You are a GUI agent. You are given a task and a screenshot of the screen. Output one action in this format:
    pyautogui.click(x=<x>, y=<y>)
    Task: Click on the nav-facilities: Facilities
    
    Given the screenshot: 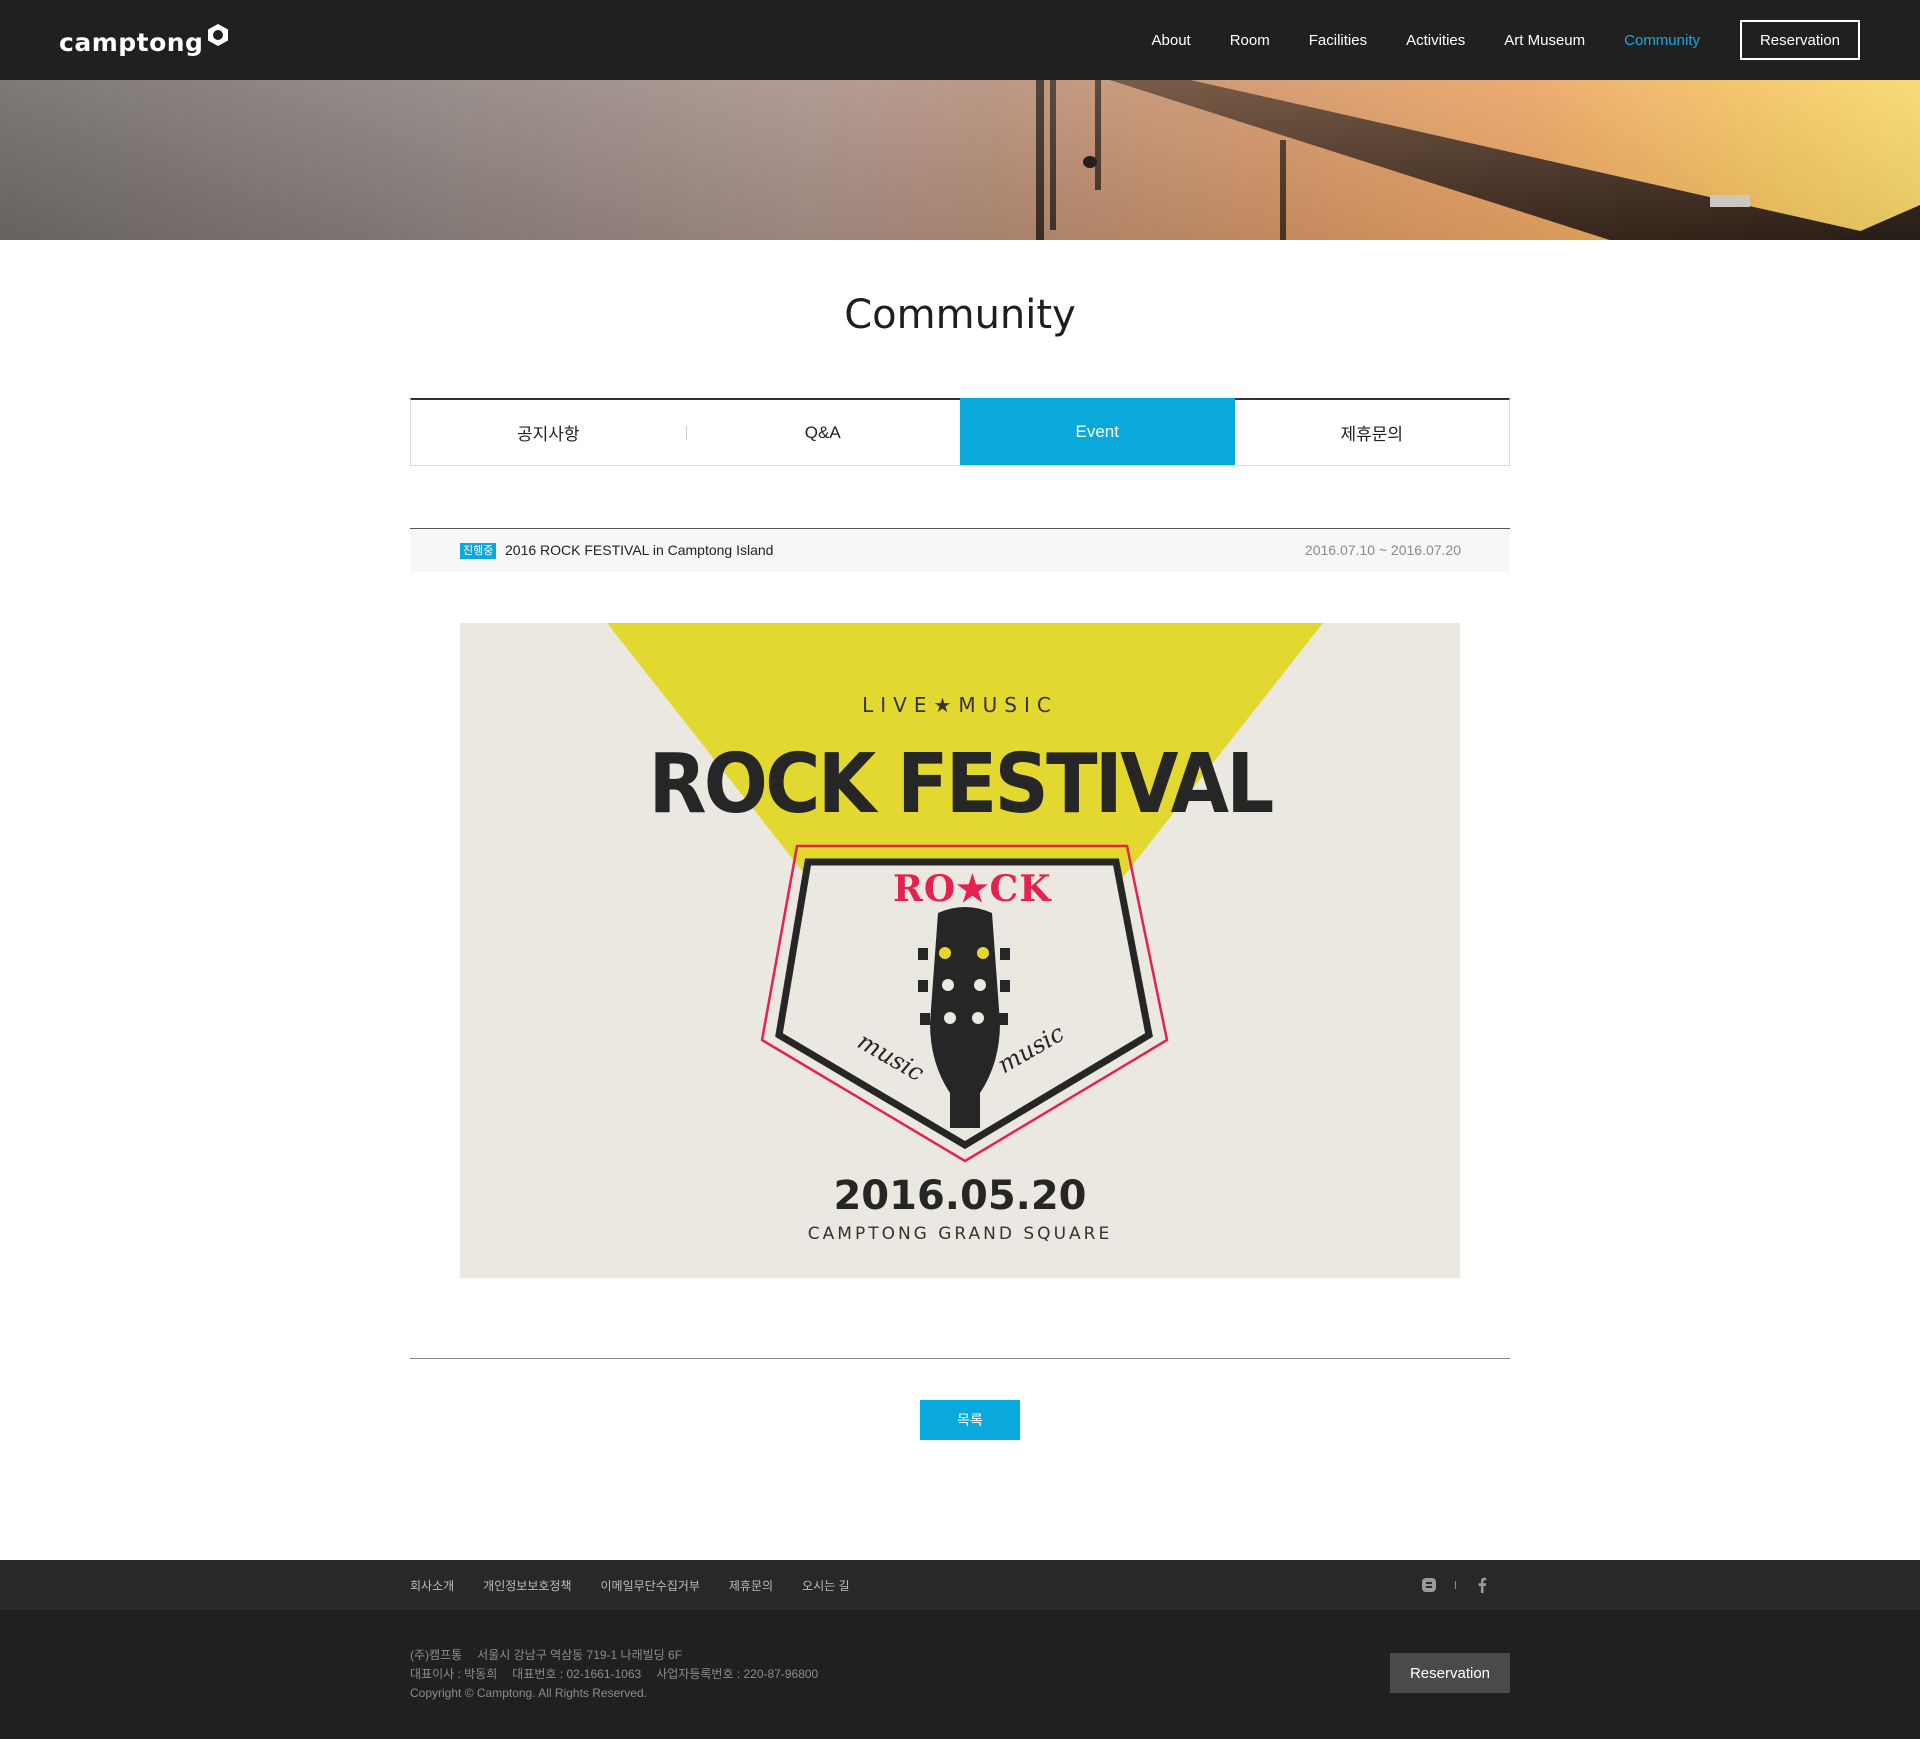 What is the action you would take?
    pyautogui.click(x=1338, y=40)
    